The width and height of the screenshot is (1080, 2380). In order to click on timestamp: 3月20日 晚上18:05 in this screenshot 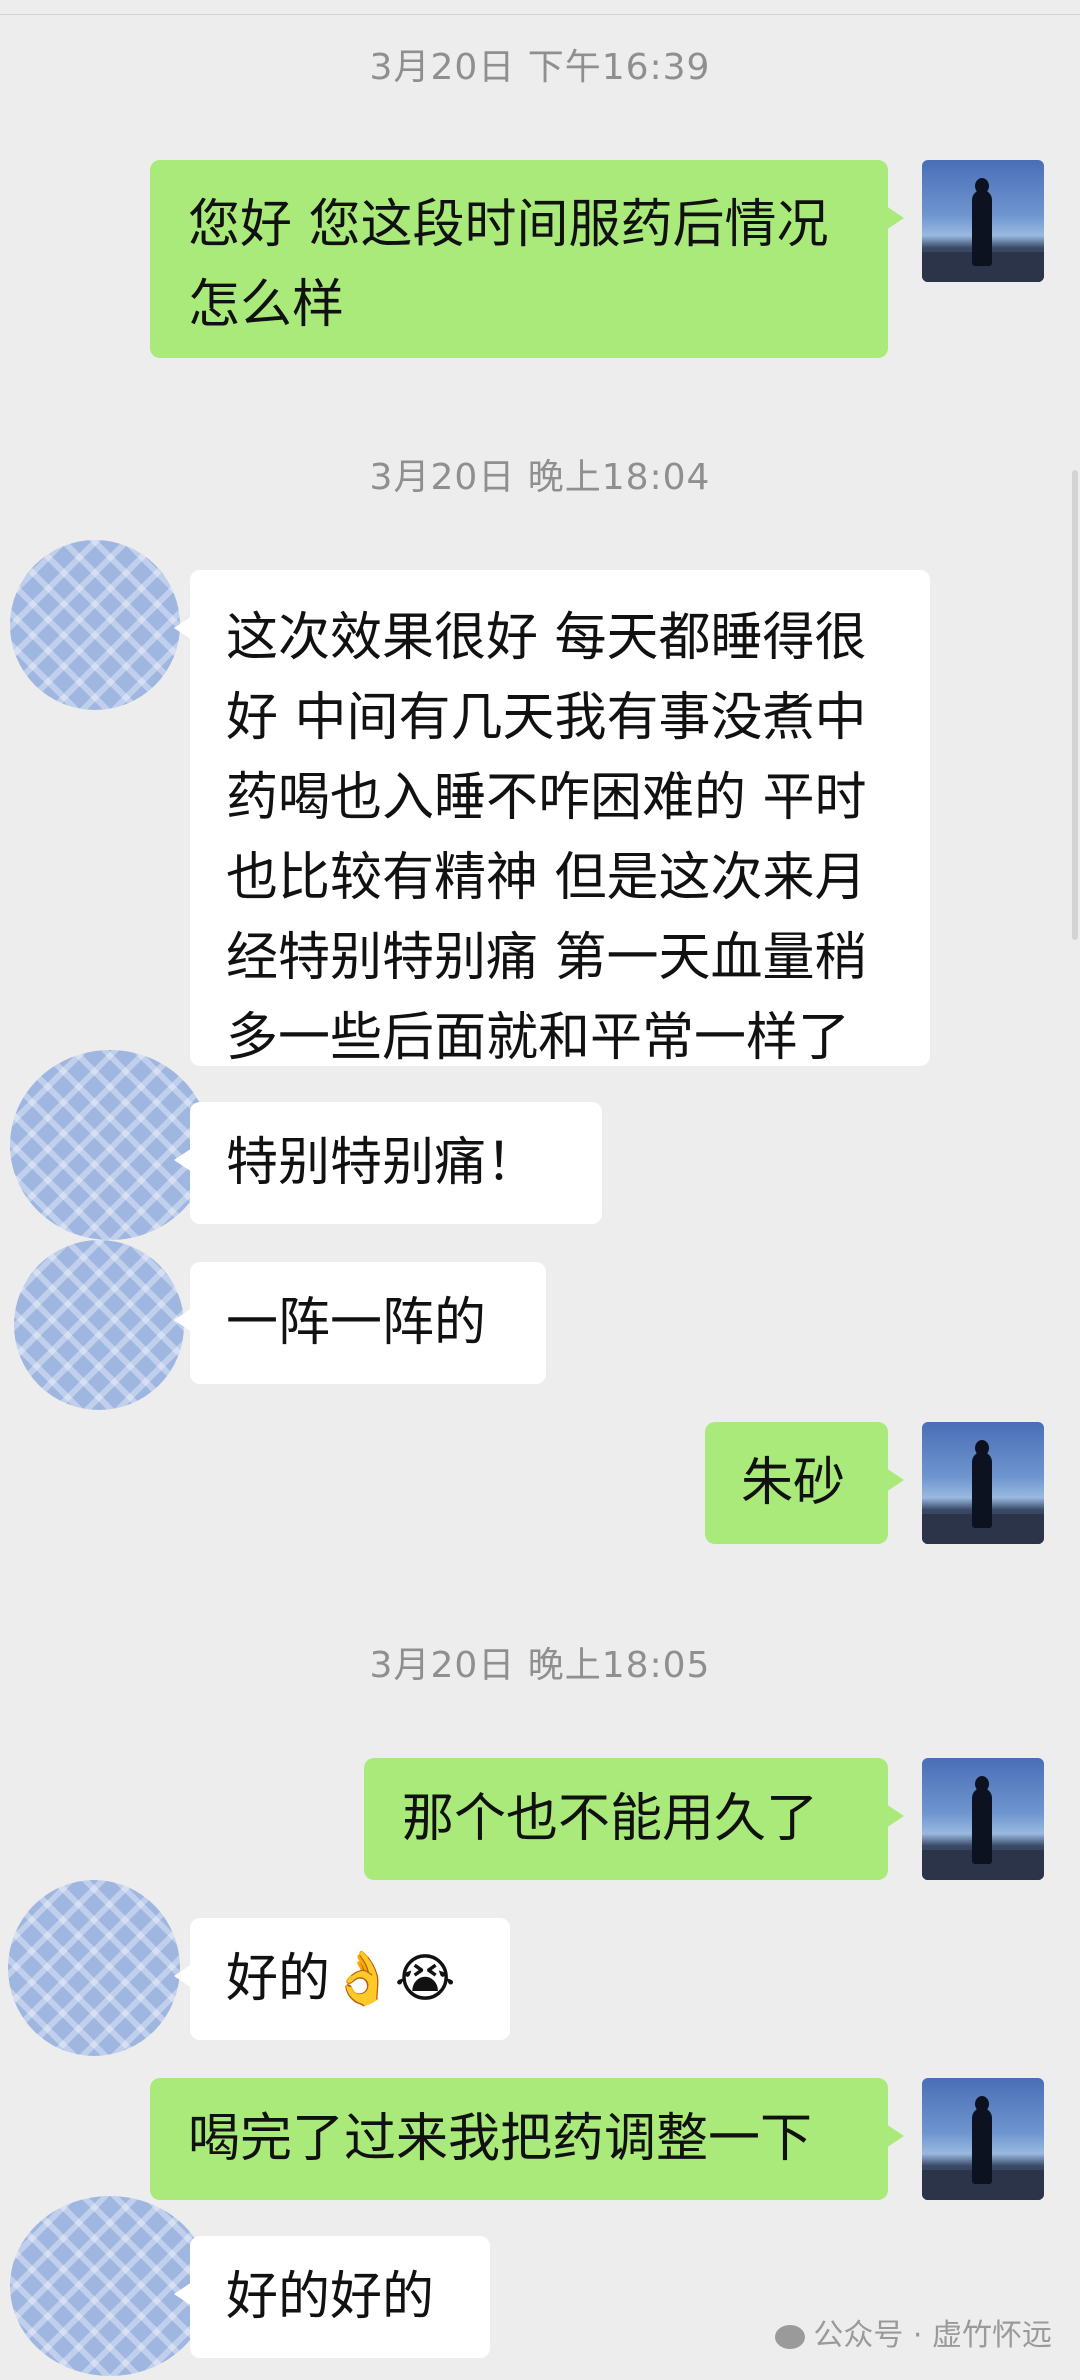, I will do `click(540, 1665)`.